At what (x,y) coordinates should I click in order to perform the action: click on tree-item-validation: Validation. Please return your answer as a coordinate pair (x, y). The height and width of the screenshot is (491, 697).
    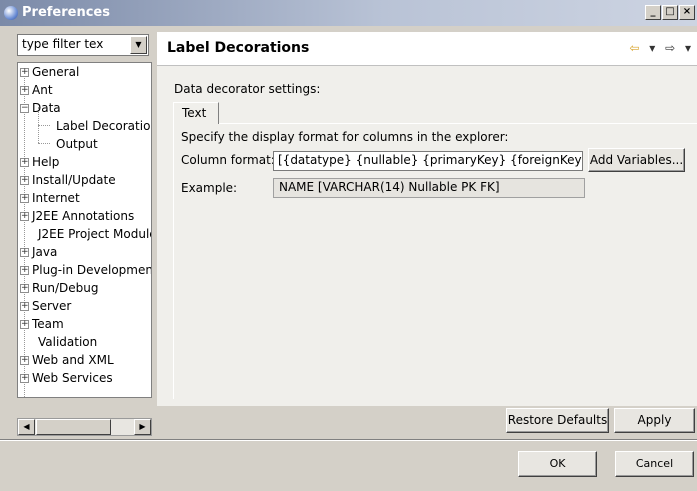
    Looking at the image, I should click on (67, 342).